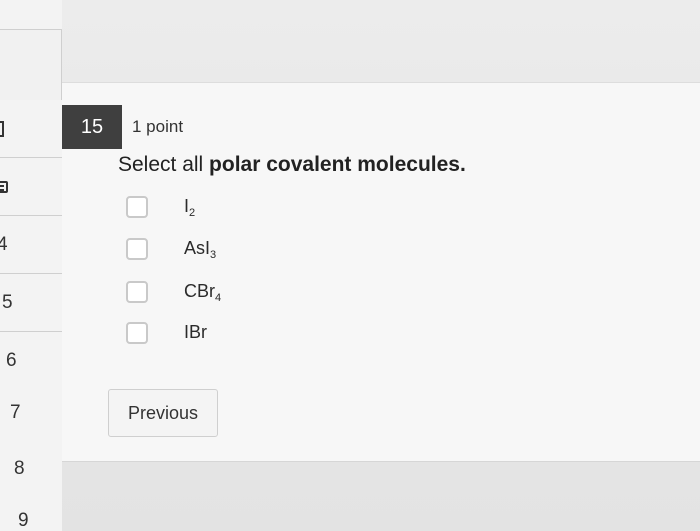 This screenshot has height=531, width=700. What do you see at coordinates (31, 129) in the screenshot?
I see `nav-item-flag` at bounding box center [31, 129].